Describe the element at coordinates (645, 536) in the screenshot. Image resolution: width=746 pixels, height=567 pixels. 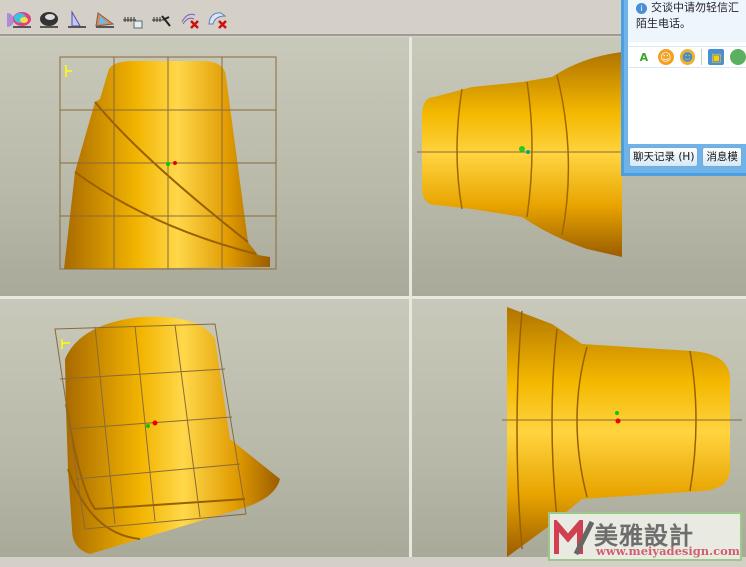
I see `watermark-logo: 美雅設計 www.meiyadesign.com` at that location.